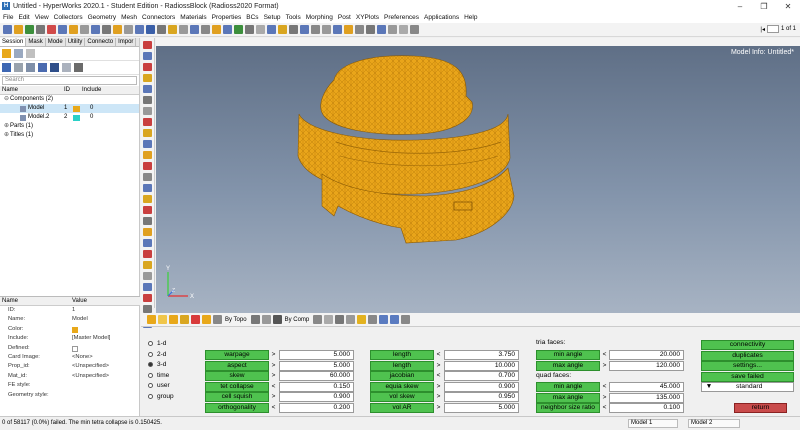  Describe the element at coordinates (159, 385) in the screenshot. I see `radio-user: user` at that location.